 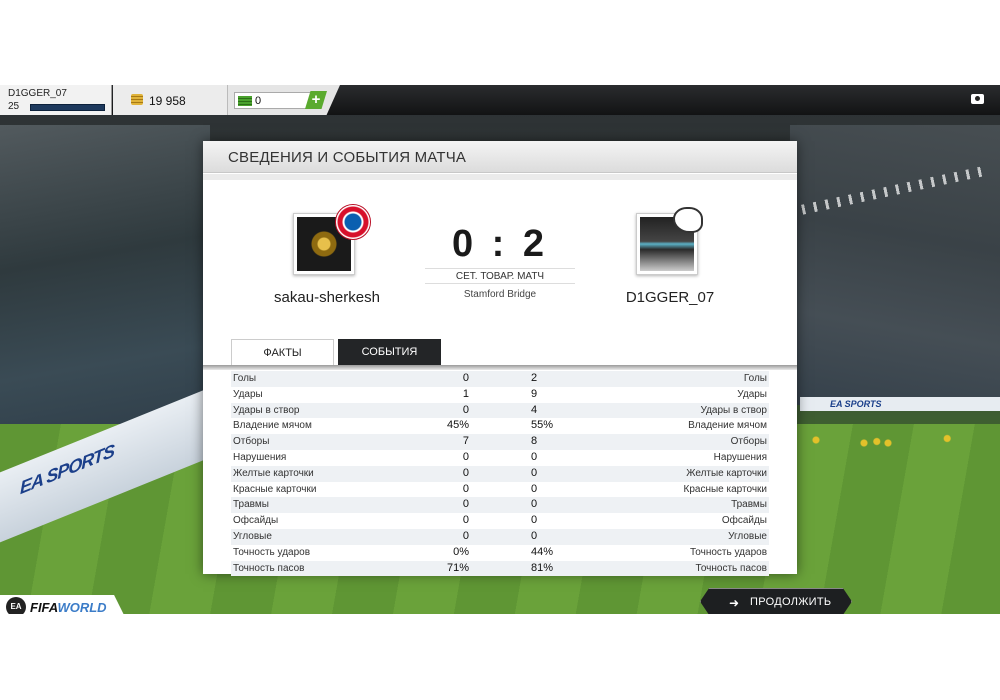 What do you see at coordinates (880, 440) in the screenshot?
I see `players-on-pitch` at bounding box center [880, 440].